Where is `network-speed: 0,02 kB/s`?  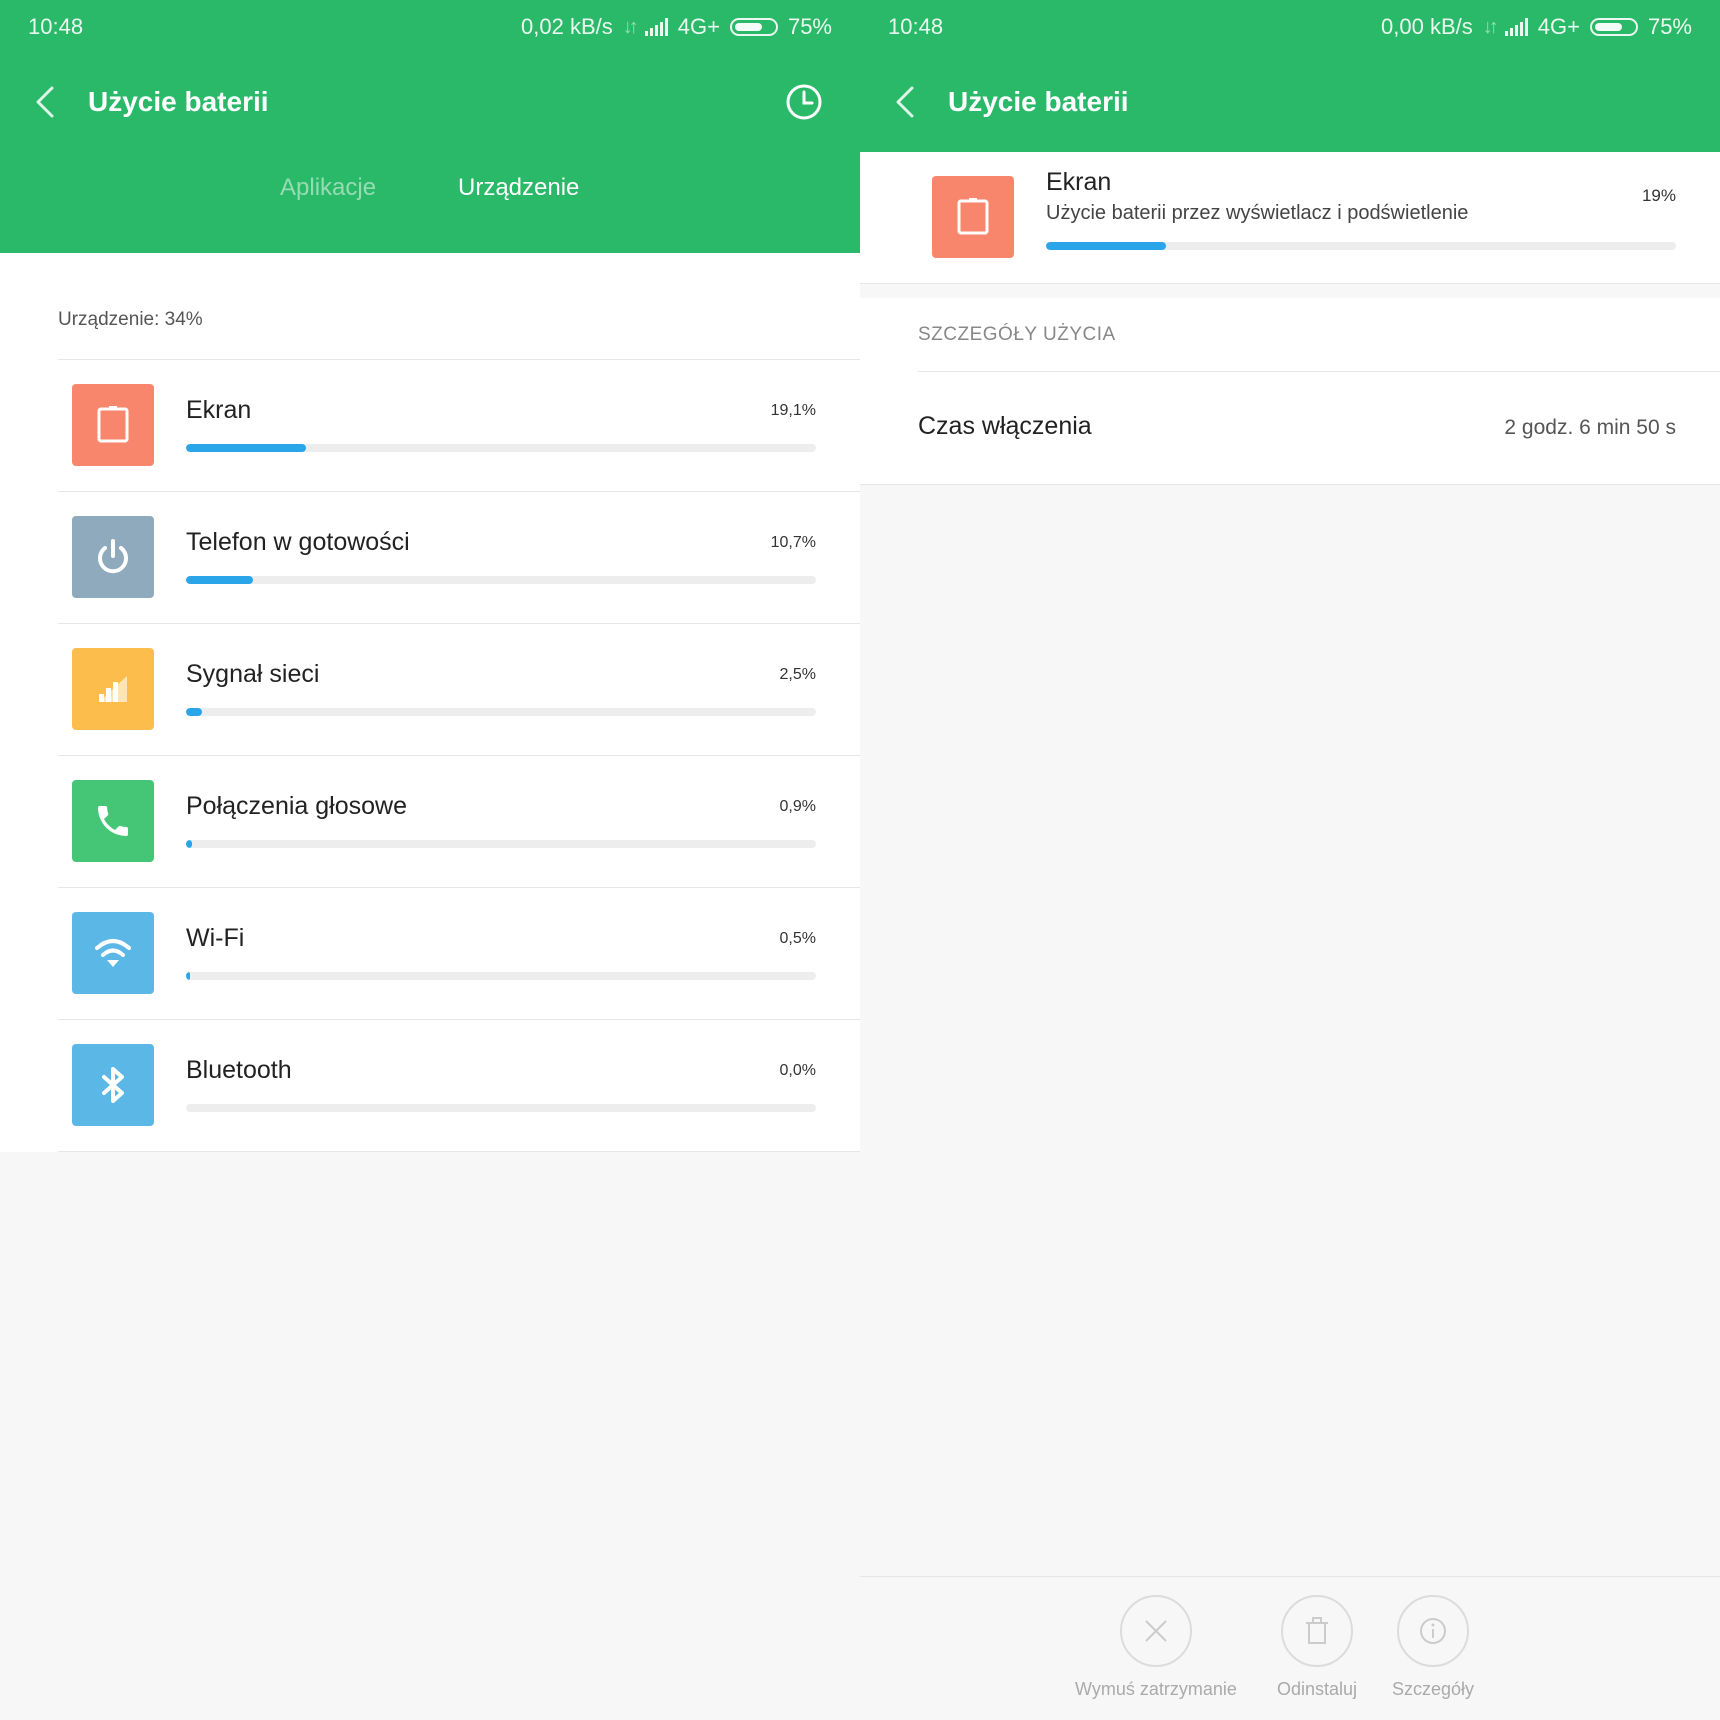 network-speed: 0,02 kB/s is located at coordinates (567, 26).